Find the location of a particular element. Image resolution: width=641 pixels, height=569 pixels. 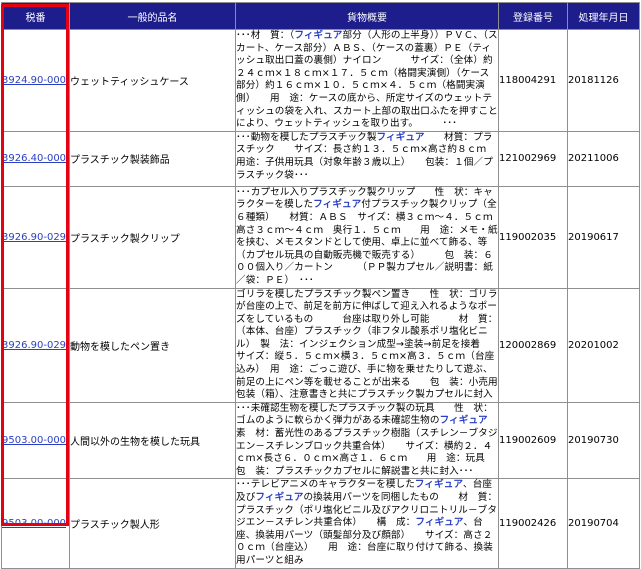

tariff-cell: 3926.40-000 is located at coordinates (35, 158).